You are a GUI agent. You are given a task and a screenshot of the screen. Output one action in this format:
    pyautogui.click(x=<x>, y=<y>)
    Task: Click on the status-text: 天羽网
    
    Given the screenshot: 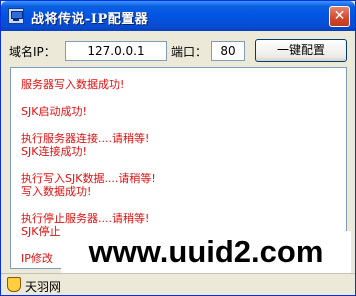 What is the action you would take?
    pyautogui.click(x=43, y=287)
    